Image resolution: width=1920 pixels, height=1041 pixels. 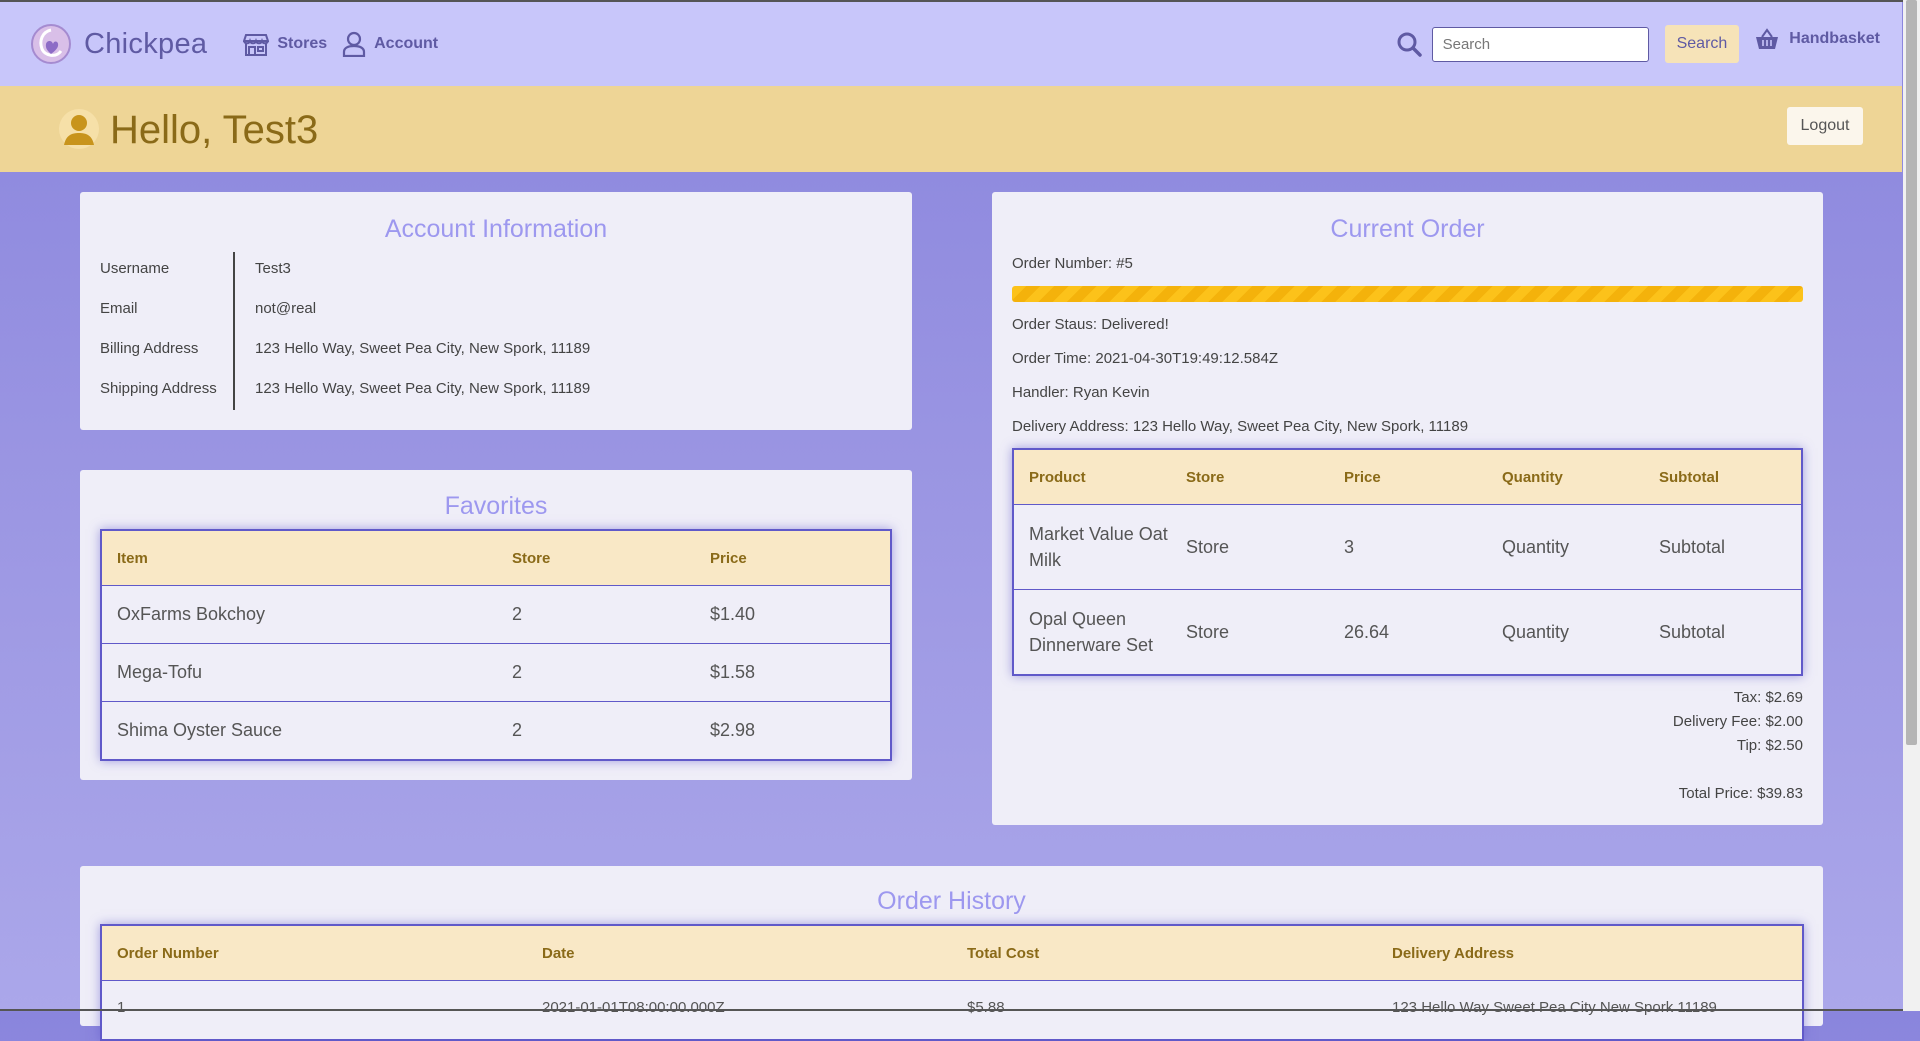 I want to click on nav-right: Search Handbasket, so click(x=1638, y=44).